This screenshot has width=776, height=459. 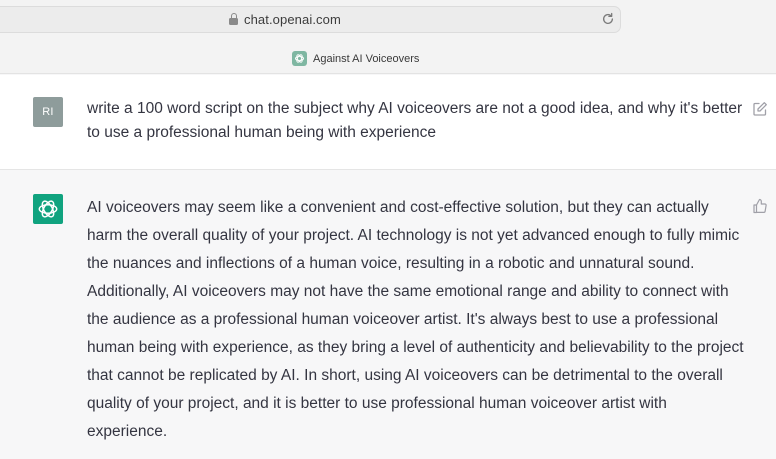 I want to click on tab: Against AI Voiceovers, so click(x=355, y=58).